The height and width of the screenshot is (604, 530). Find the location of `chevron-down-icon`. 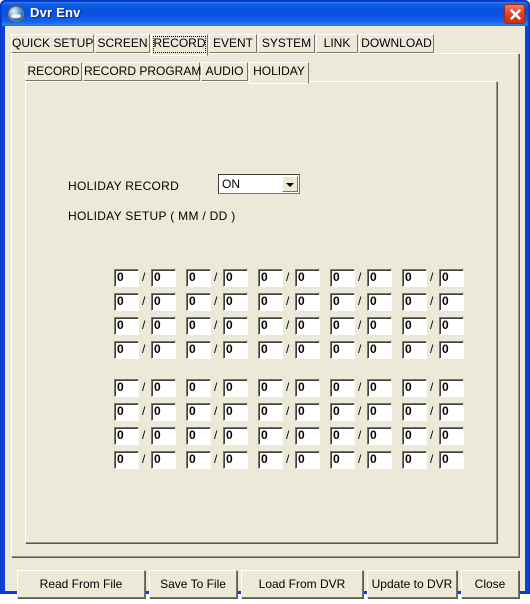

chevron-down-icon is located at coordinates (290, 184).